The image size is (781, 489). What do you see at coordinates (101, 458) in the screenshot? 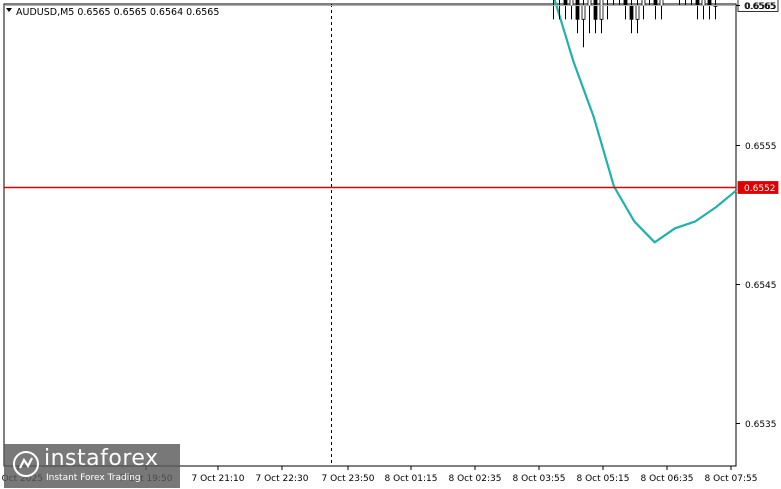
I see `watermark-brand: instaforex` at bounding box center [101, 458].